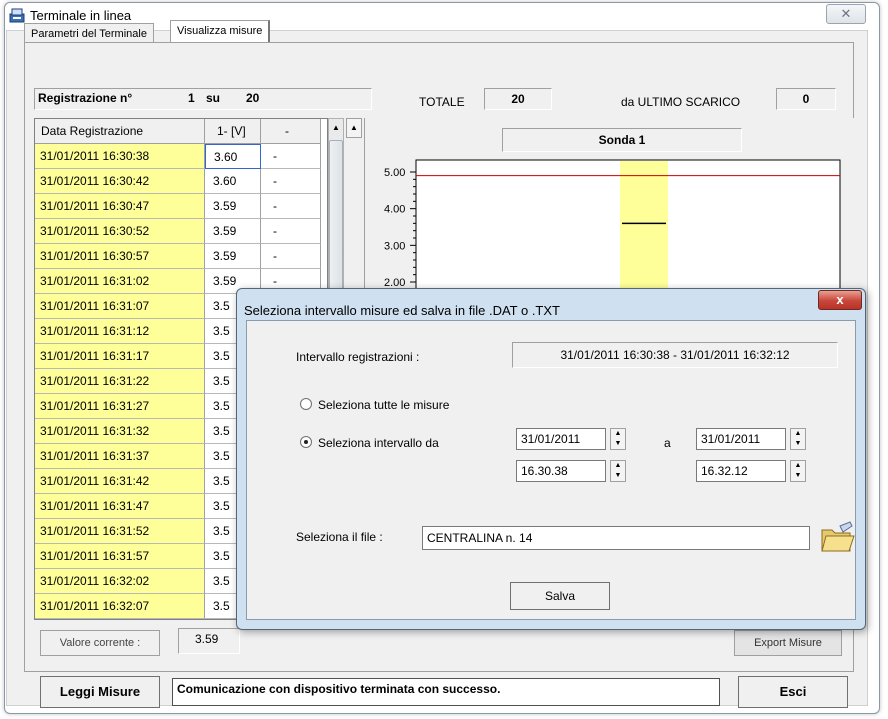 Image resolution: width=888 pixels, height=719 pixels. I want to click on table-row: 31/01/2011 16:30:52 3.59-, so click(181, 231).